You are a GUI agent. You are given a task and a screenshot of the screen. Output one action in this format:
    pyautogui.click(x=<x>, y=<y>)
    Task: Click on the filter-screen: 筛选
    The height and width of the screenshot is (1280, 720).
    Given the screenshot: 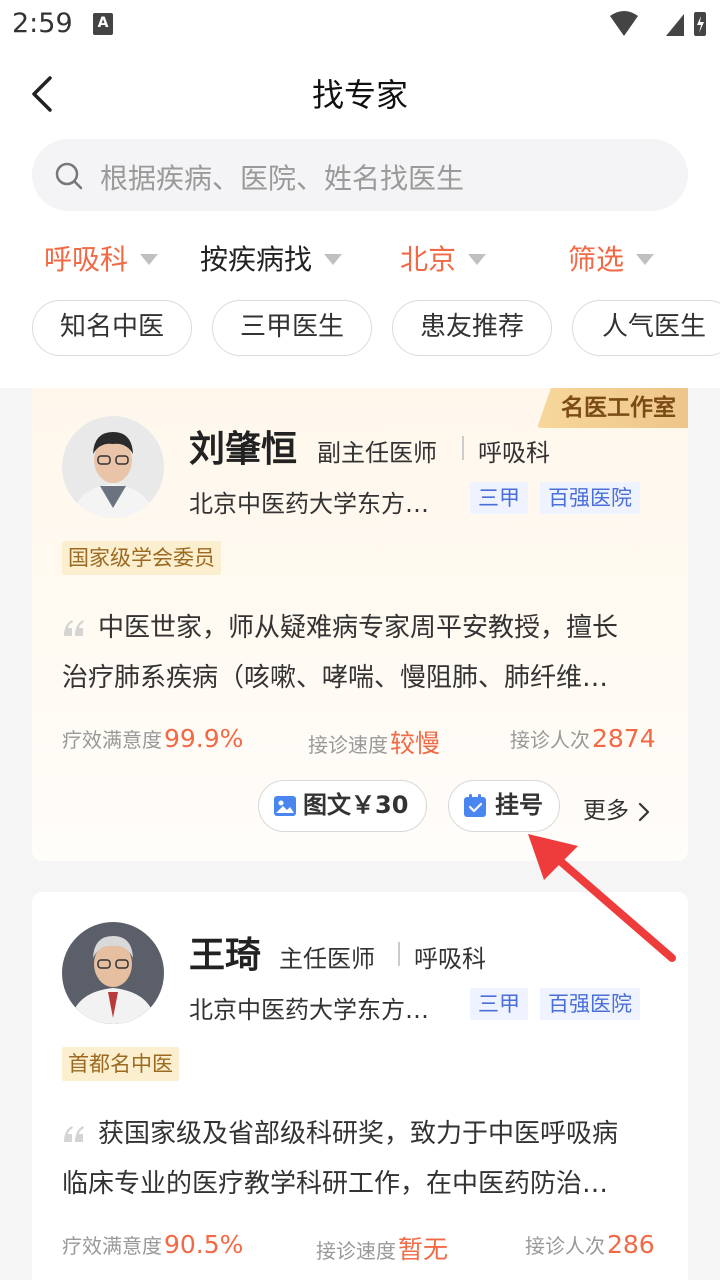 What is the action you would take?
    pyautogui.click(x=611, y=258)
    